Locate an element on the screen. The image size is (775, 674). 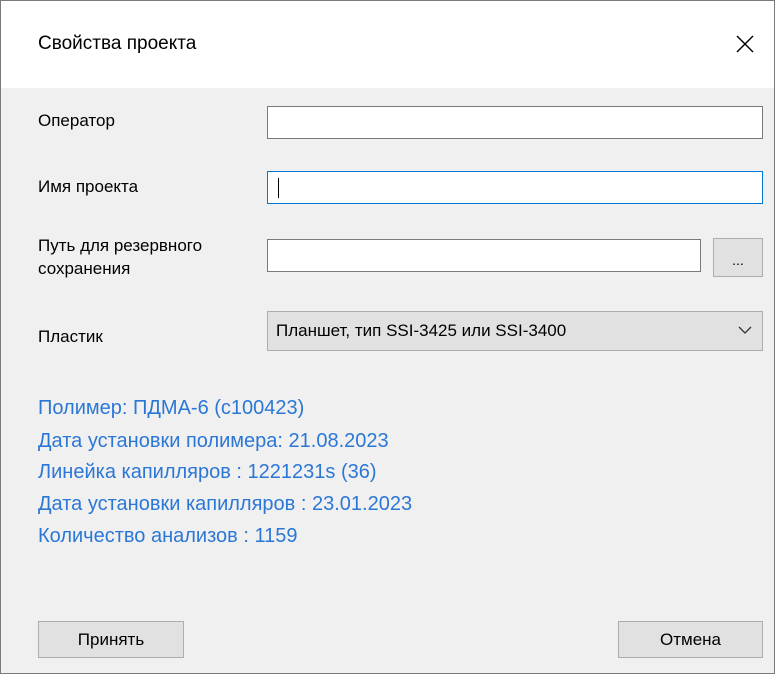
info-polymer: Полимер: ПДМА-6 (с100423) is located at coordinates (171, 408).